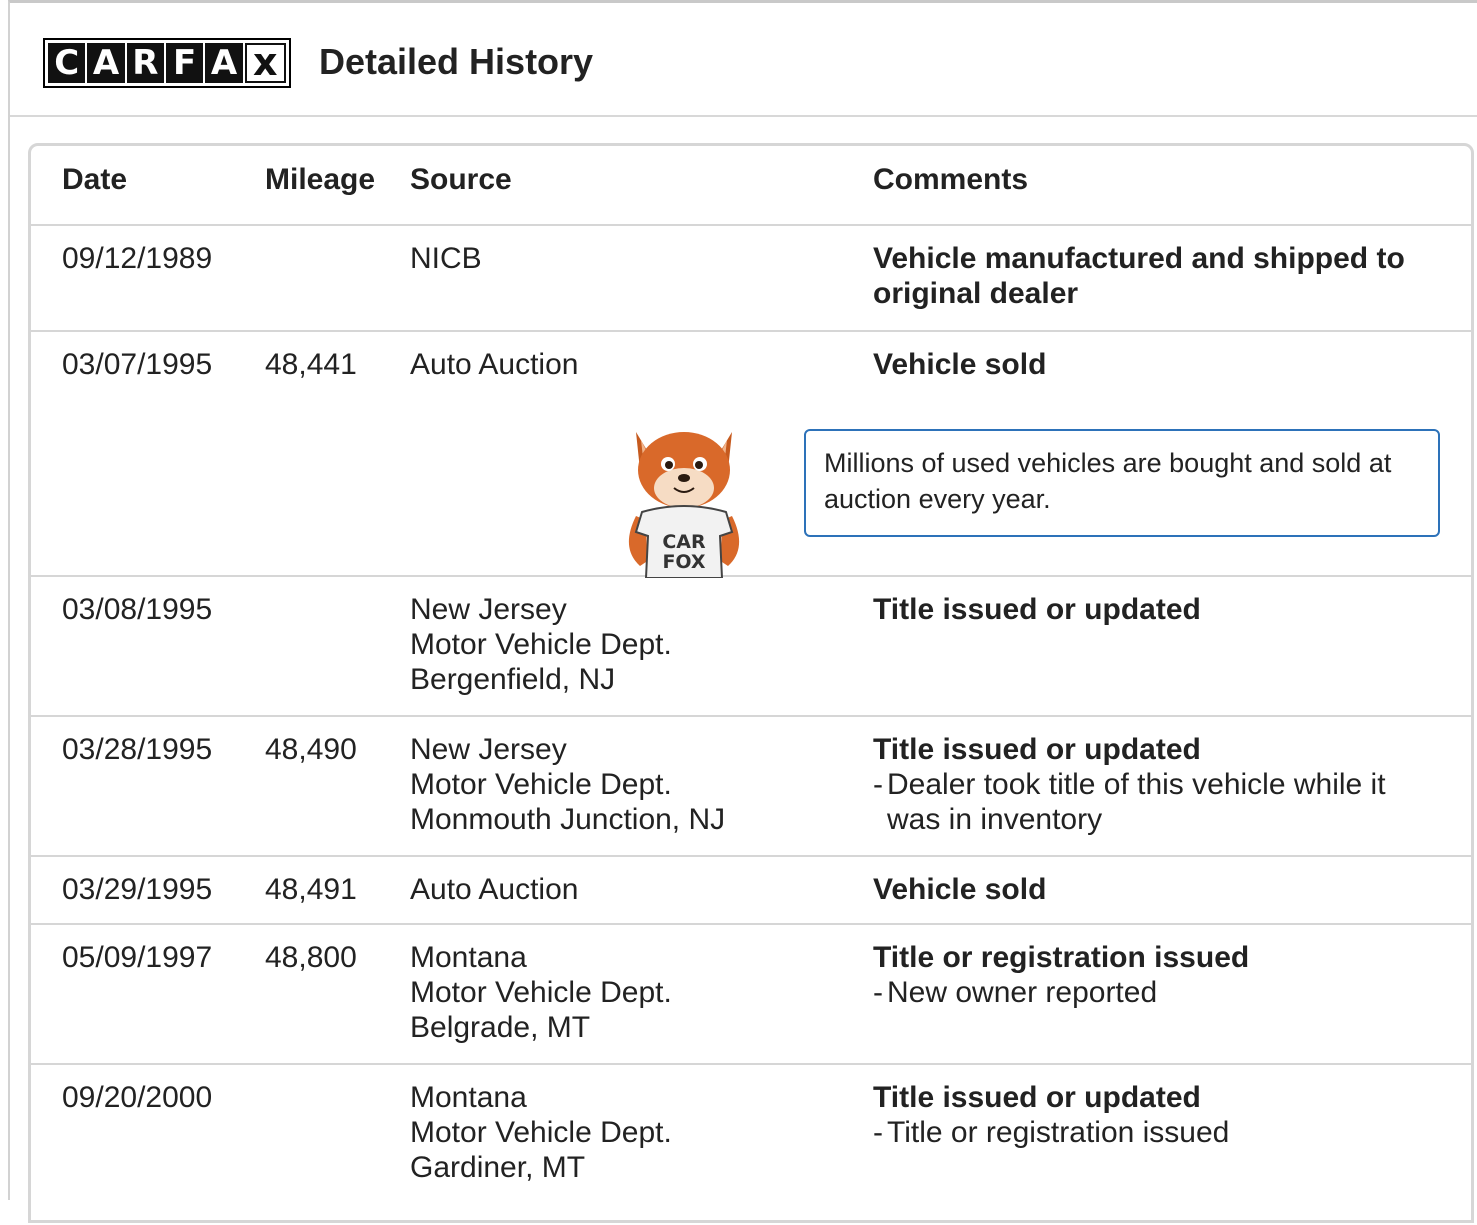  Describe the element at coordinates (137, 364) in the screenshot. I see `row-date: 03/07/1995` at that location.